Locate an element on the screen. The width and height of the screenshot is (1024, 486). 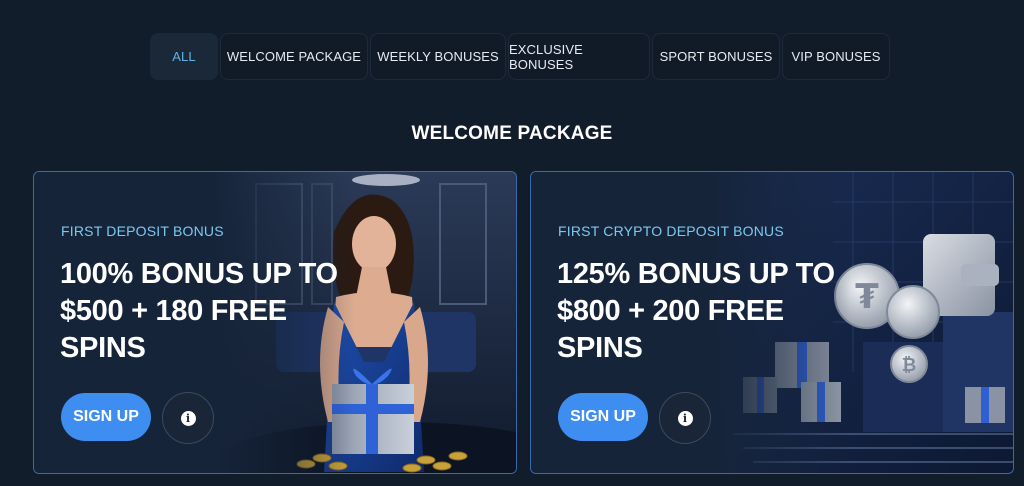
bonus-eyebrow: FIRST DEPOSIT BONUS is located at coordinates (142, 231).